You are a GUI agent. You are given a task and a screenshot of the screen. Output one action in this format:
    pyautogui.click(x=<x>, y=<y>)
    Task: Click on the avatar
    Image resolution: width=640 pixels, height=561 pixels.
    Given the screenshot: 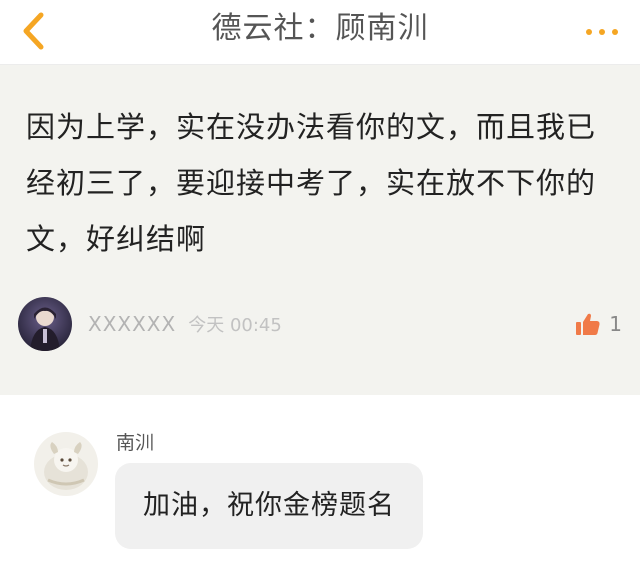 What is the action you would take?
    pyautogui.click(x=45, y=324)
    